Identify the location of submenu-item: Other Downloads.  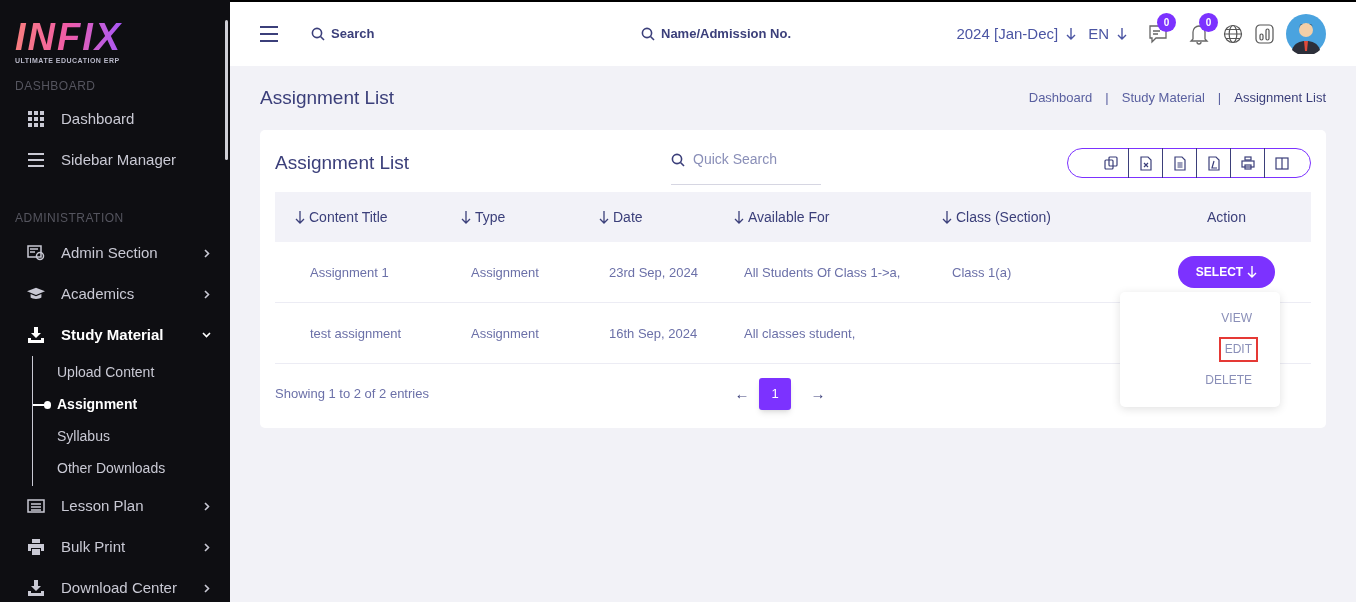
(99, 468).